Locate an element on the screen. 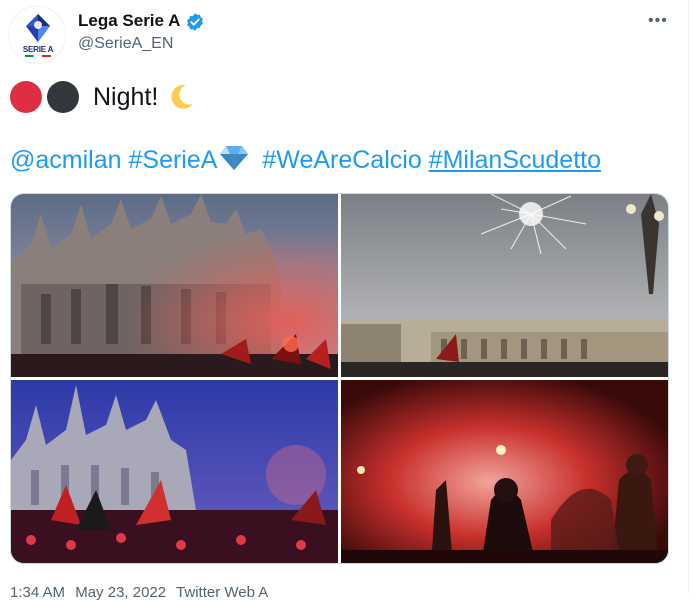  avatar-logo-text: SERIE A is located at coordinates (38, 49).